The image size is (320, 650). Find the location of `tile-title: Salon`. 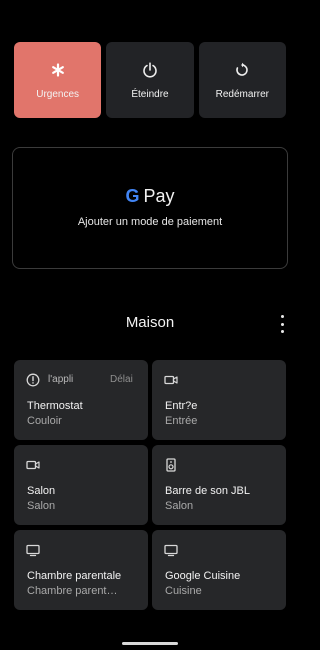

tile-title: Salon is located at coordinates (41, 491).